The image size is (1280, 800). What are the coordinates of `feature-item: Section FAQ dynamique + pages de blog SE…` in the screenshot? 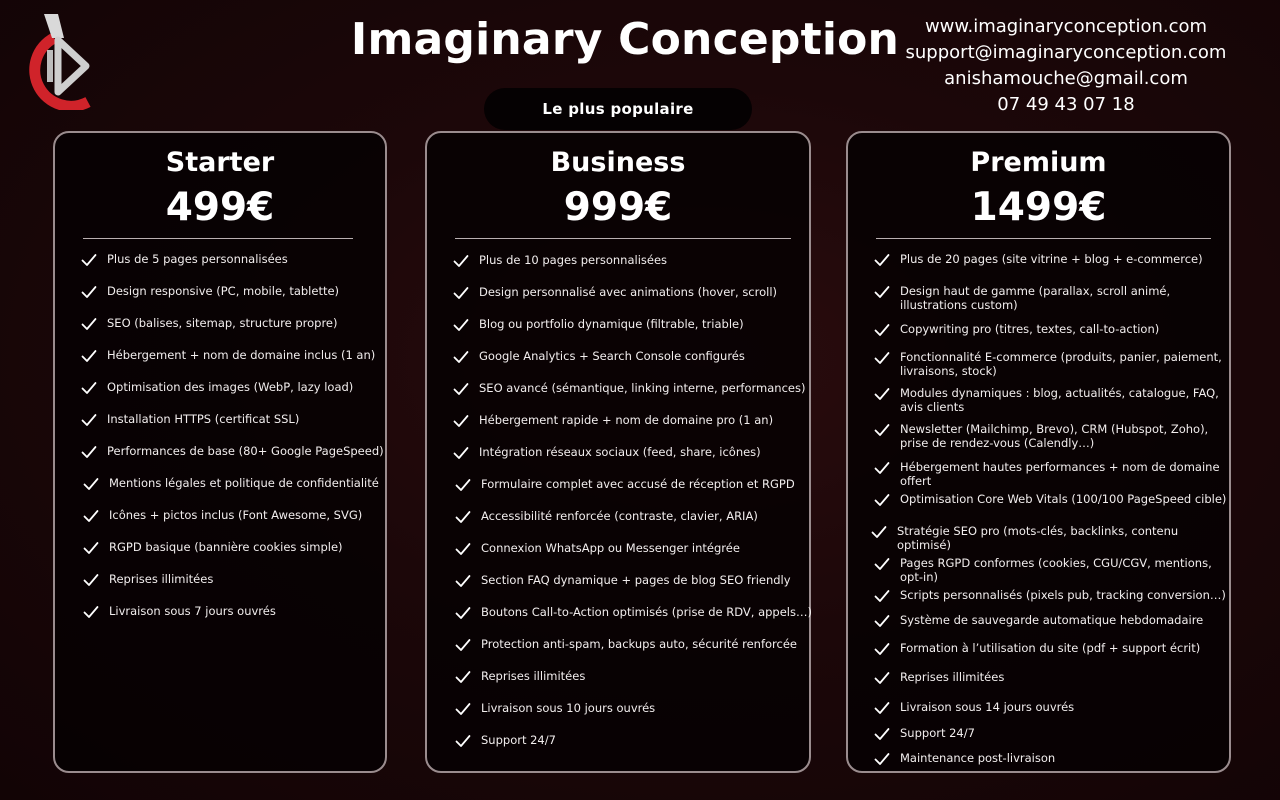 It's located at (623, 580).